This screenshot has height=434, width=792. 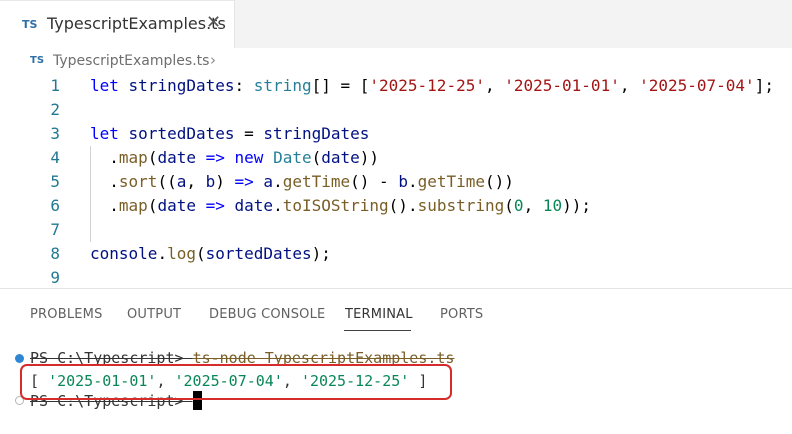 What do you see at coordinates (396, 110) in the screenshot?
I see `code-line: 2` at bounding box center [396, 110].